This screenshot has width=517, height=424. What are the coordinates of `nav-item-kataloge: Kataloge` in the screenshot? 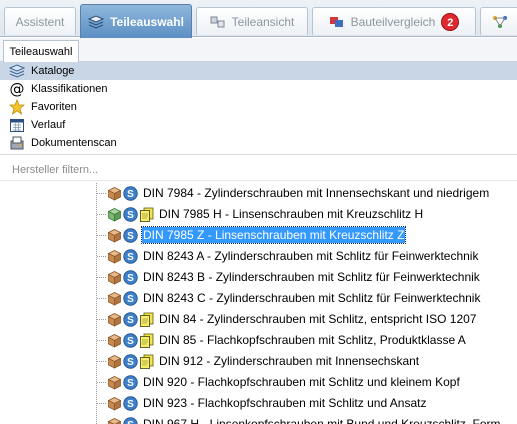 It's located at (258, 71).